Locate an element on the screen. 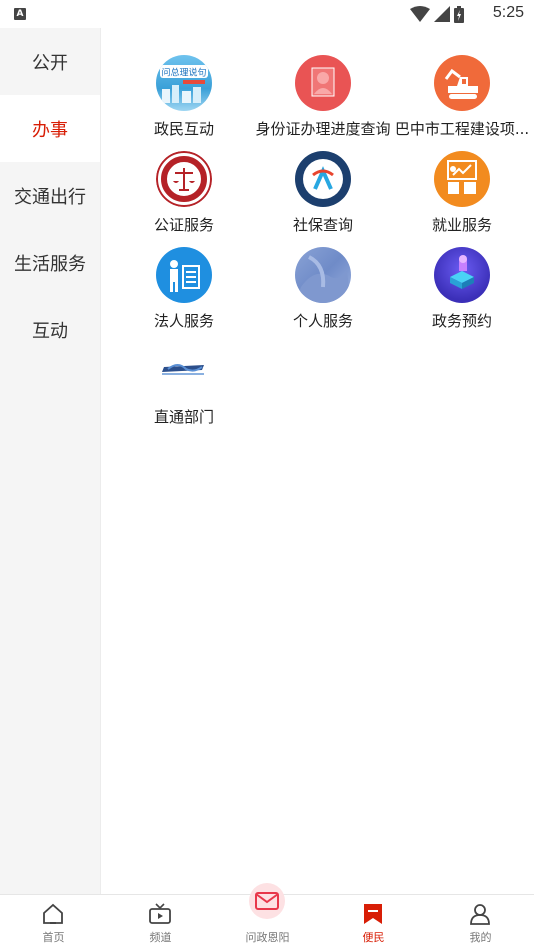 Image resolution: width=534 pixels, height=950 pixels. tab-label: 首页 is located at coordinates (53, 937).